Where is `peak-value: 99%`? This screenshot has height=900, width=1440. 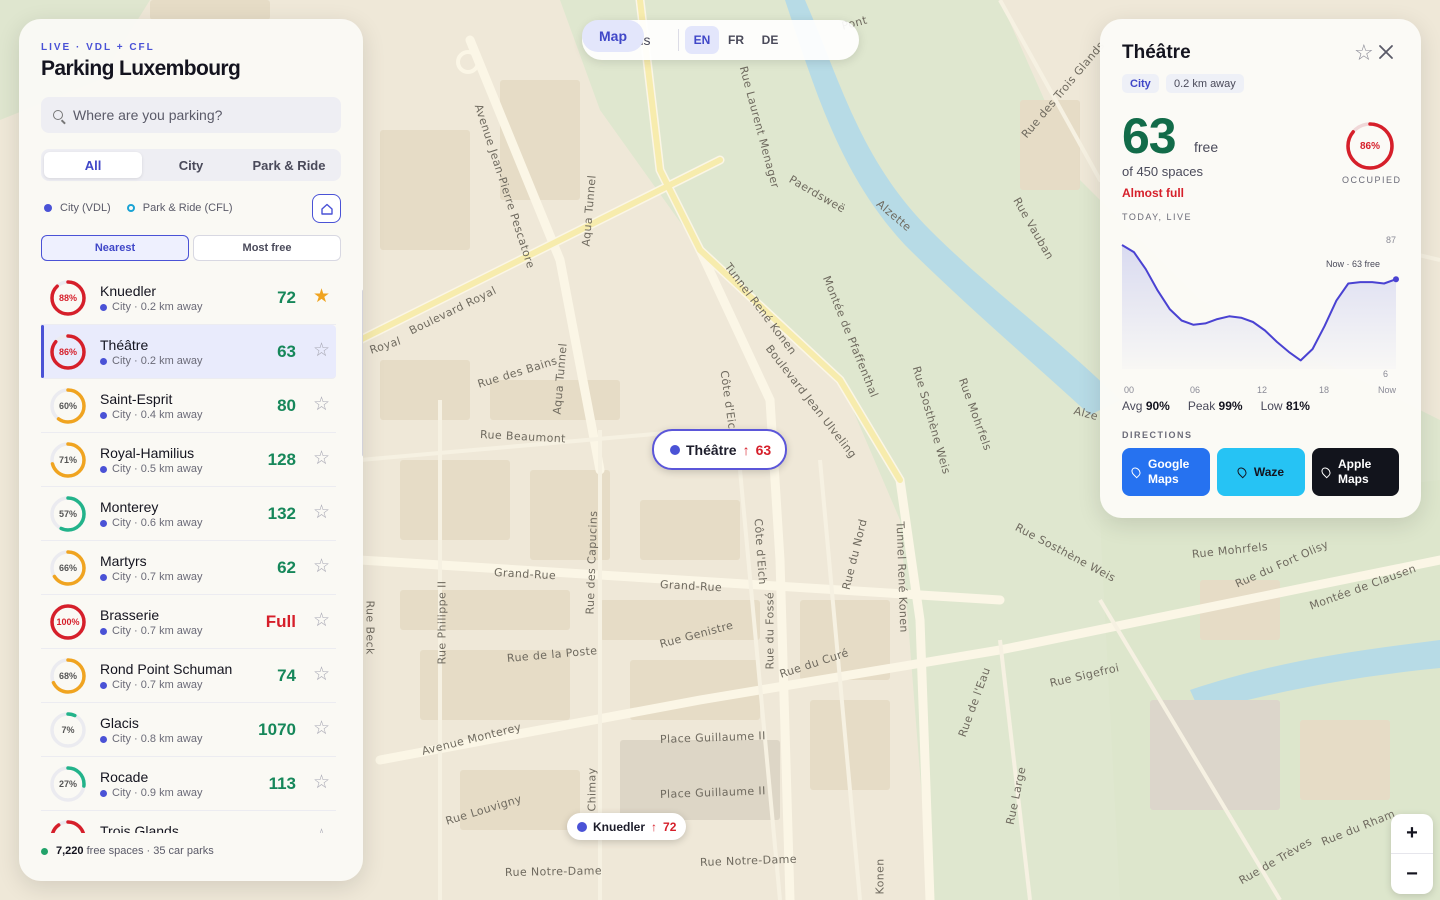 peak-value: 99% is located at coordinates (1230, 406).